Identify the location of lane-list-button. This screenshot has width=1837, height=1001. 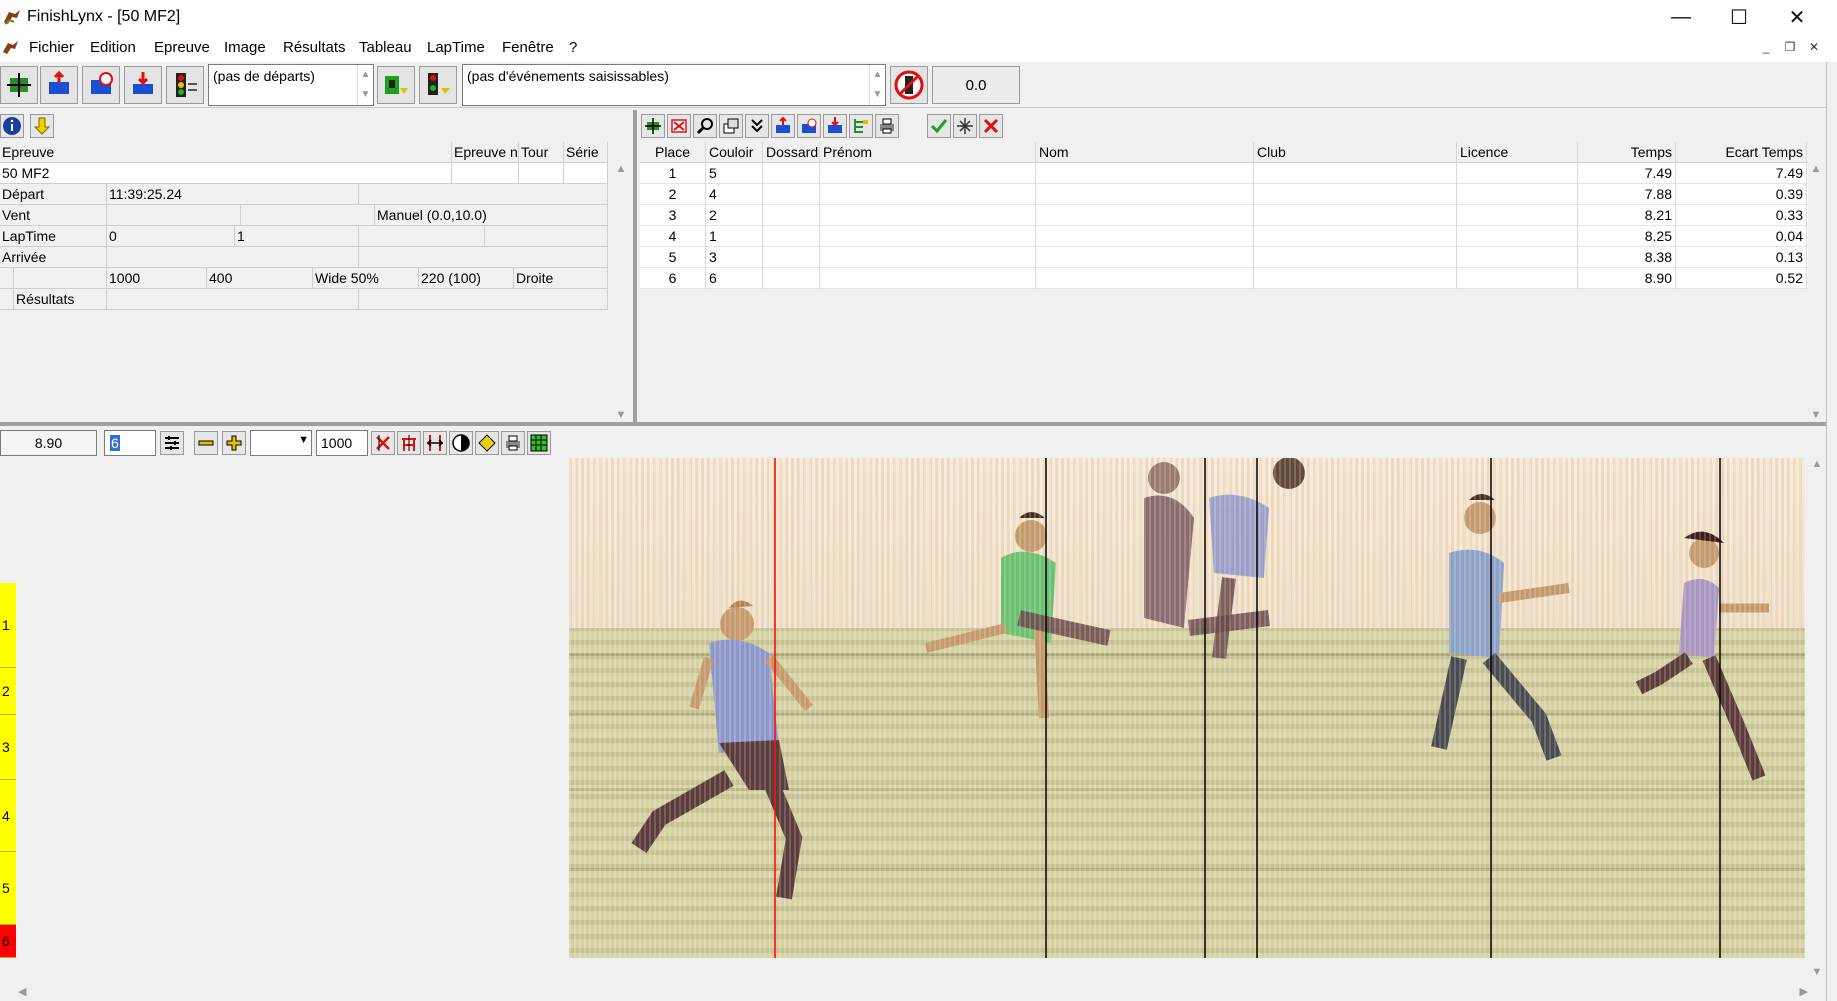
(172, 443).